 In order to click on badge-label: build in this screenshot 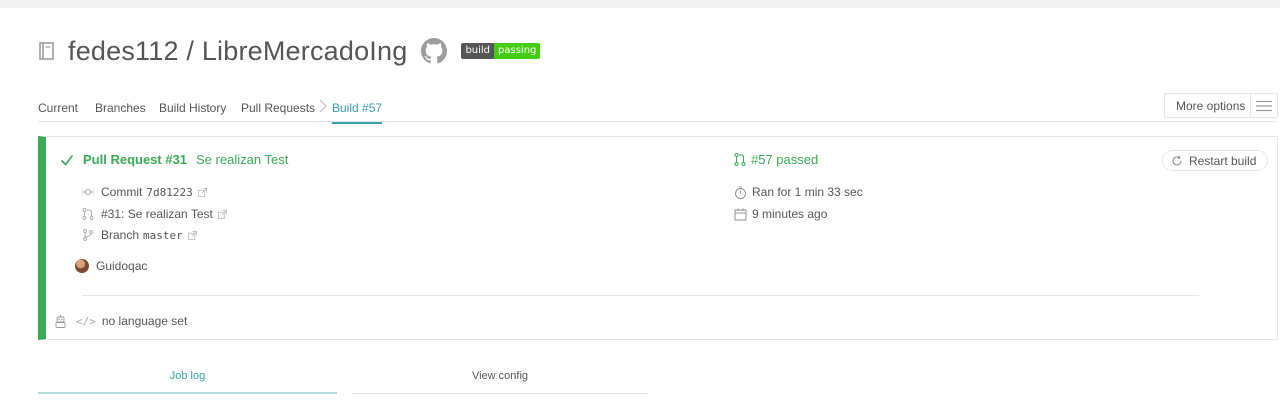, I will do `click(478, 51)`.